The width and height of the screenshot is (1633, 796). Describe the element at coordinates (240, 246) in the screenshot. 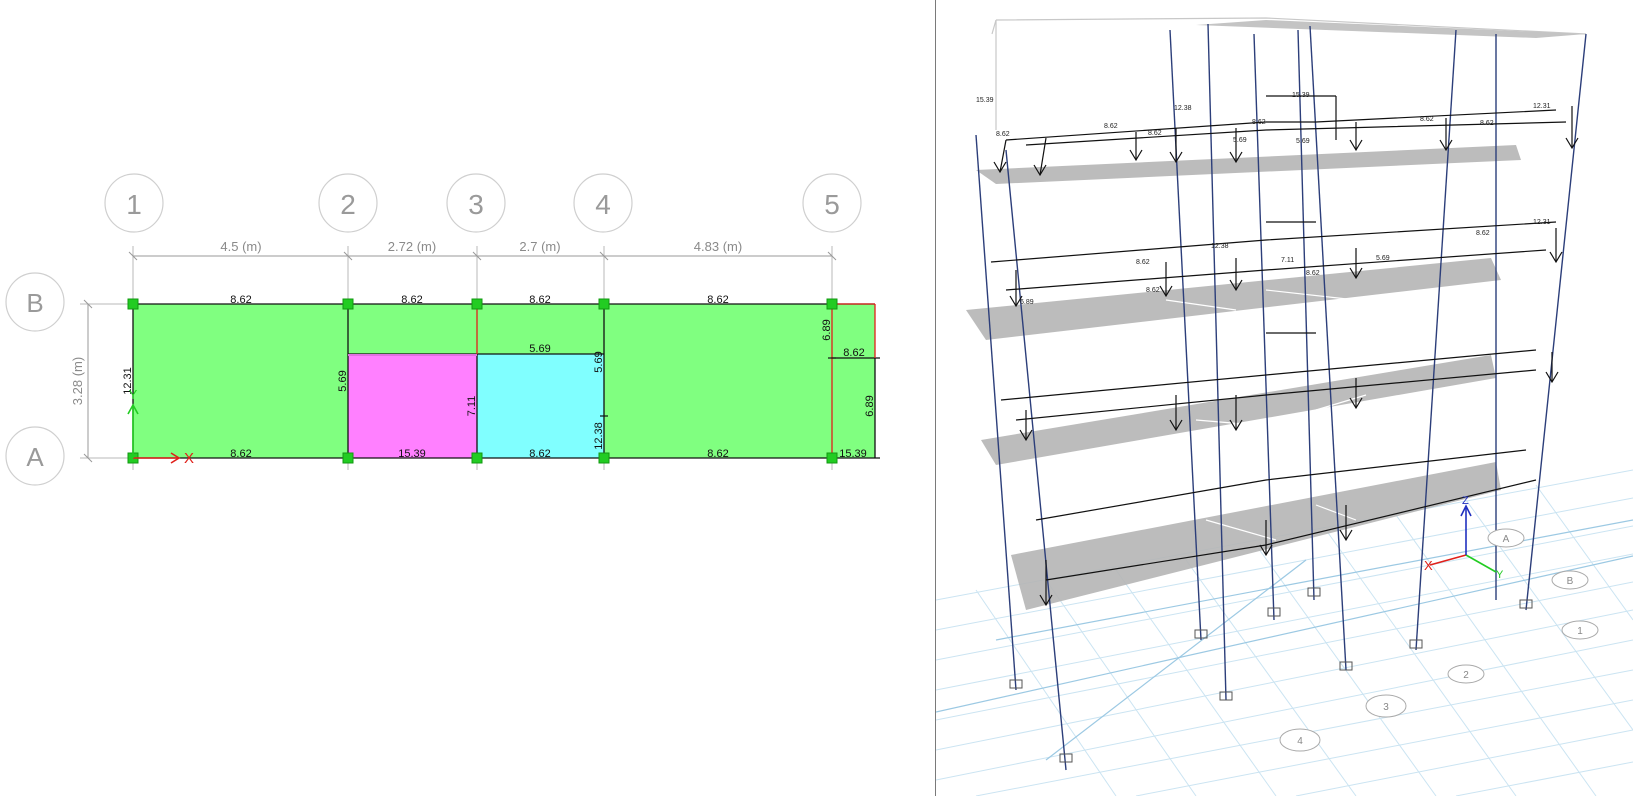

I see `dimension-label: 4.5 (m)` at that location.